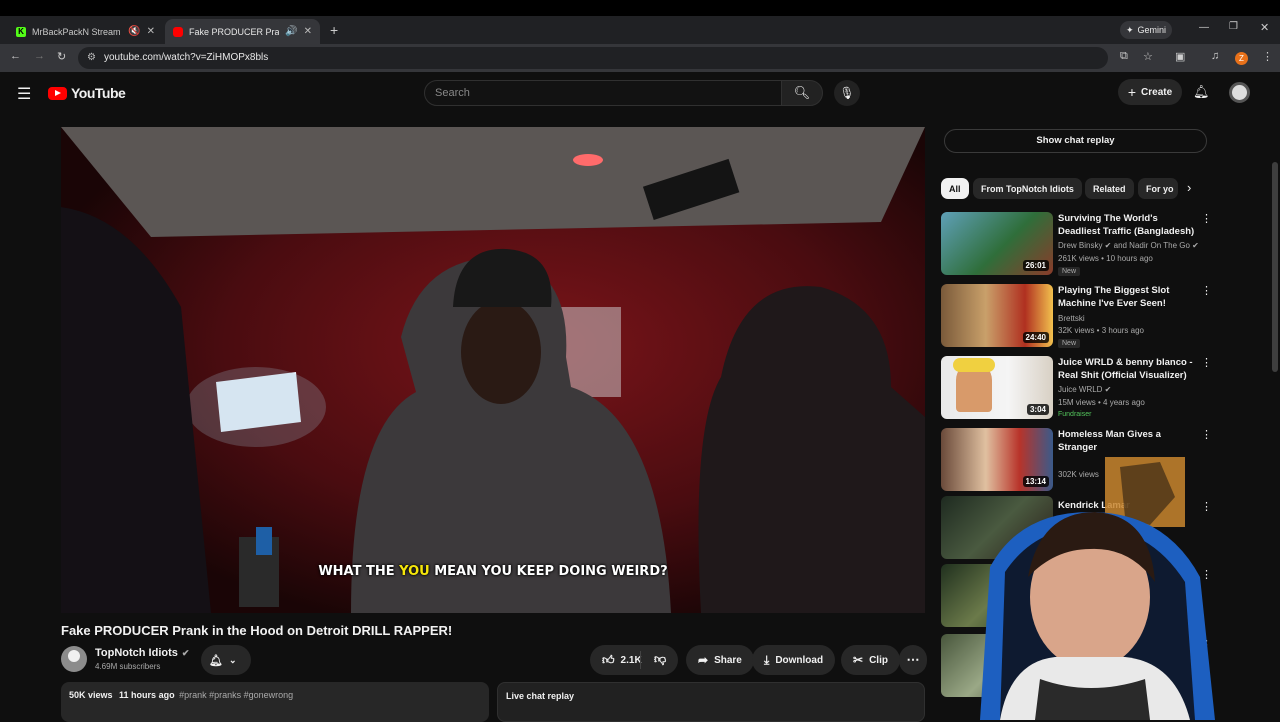  Describe the element at coordinates (15, 56) in the screenshot. I see `back-arrow-icon: ←` at that location.